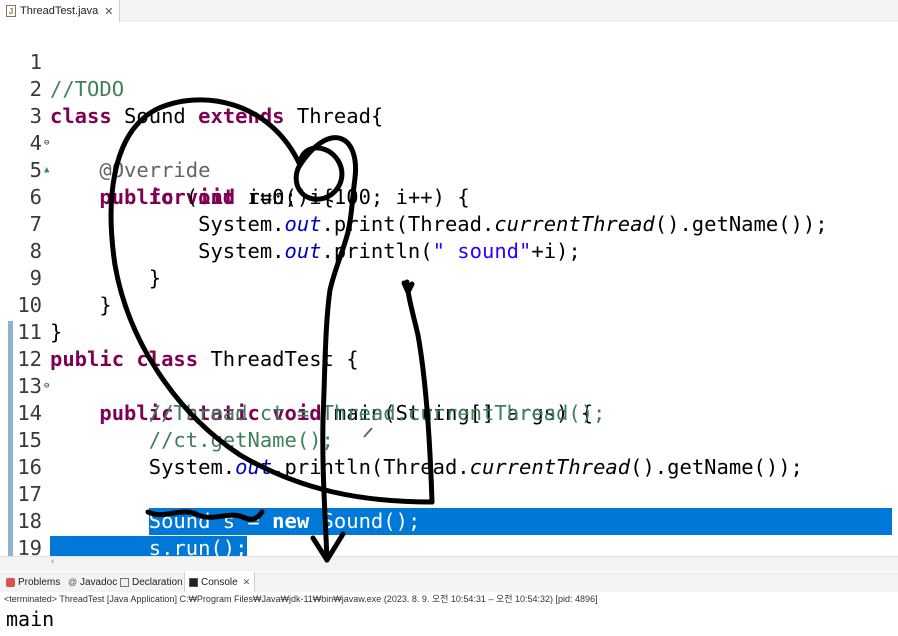 Image resolution: width=898 pixels, height=636 pixels. What do you see at coordinates (449, 546) in the screenshot?
I see `code-line: 20` at bounding box center [449, 546].